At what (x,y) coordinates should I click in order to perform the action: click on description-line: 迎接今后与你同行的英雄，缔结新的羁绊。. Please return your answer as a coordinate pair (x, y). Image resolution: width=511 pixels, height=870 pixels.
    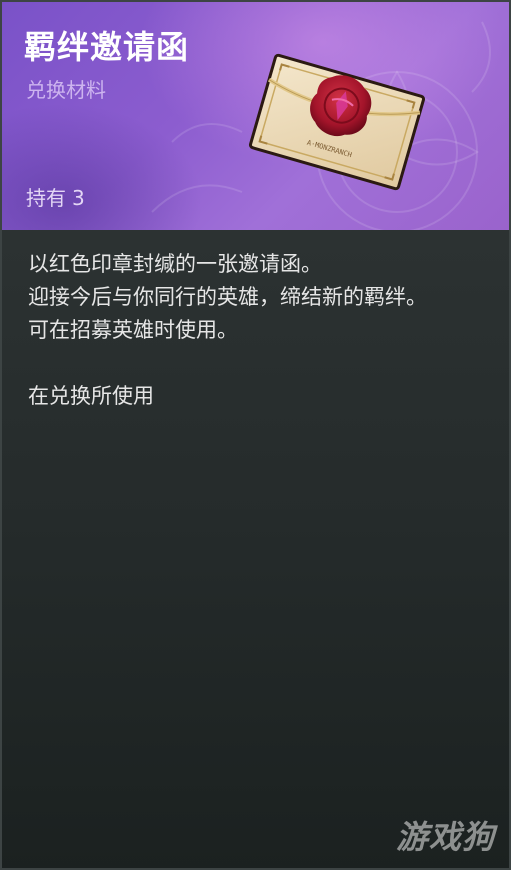
    Looking at the image, I should click on (227, 297).